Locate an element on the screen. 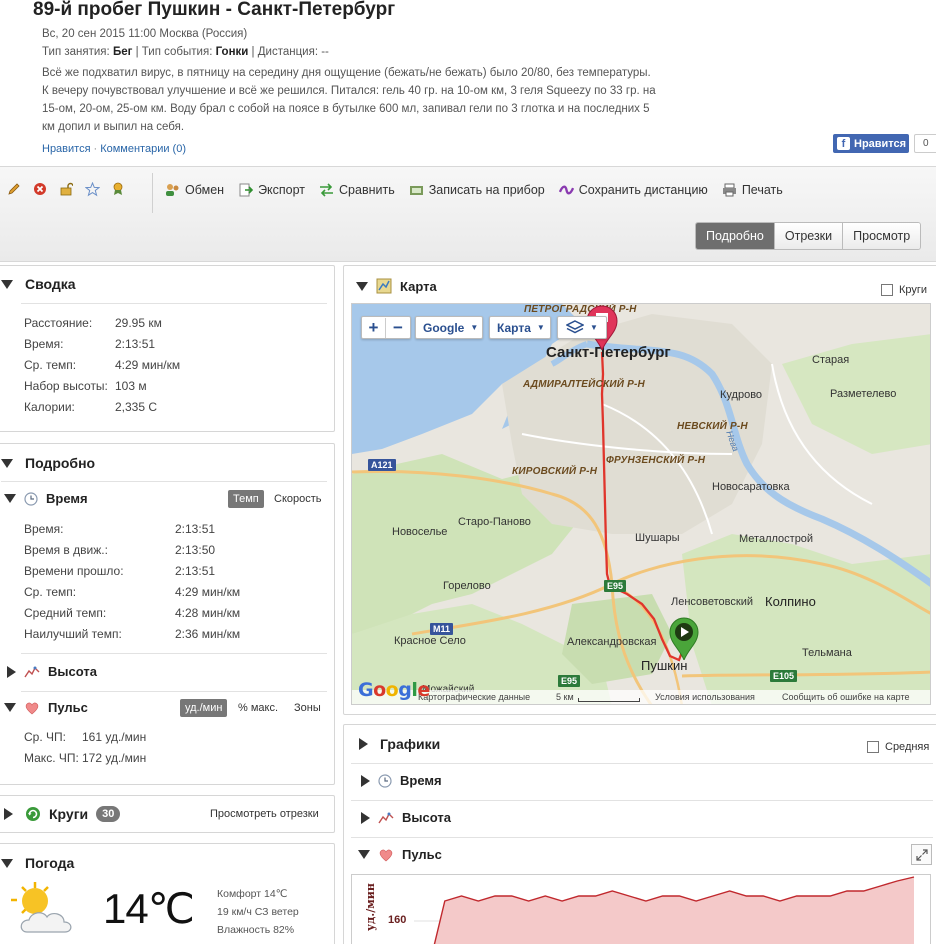 The height and width of the screenshot is (944, 936). summary-calories: 2,335 С is located at coordinates (136, 407).